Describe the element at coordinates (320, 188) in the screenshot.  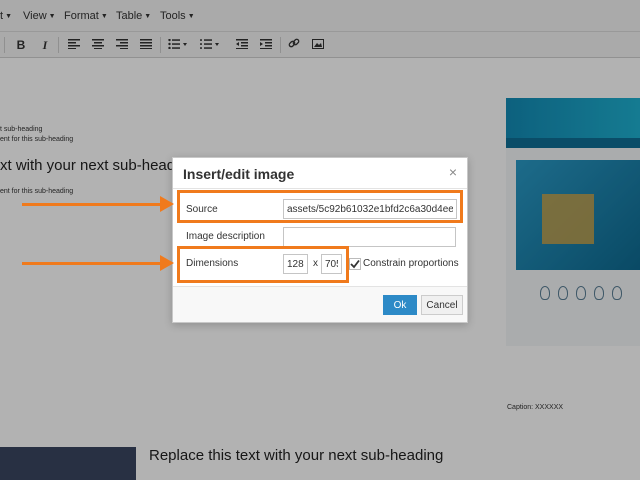
I see `divider` at that location.